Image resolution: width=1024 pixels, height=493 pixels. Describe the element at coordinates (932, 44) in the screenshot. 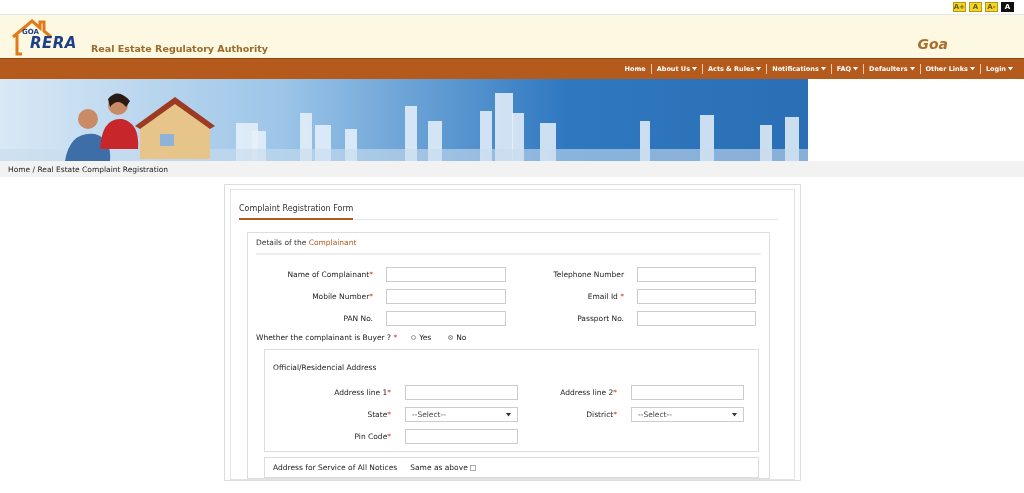

I see `state-name: Goa` at that location.